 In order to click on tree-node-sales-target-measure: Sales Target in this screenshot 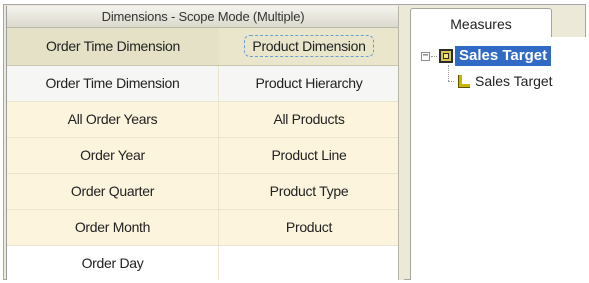, I will do `click(514, 81)`.